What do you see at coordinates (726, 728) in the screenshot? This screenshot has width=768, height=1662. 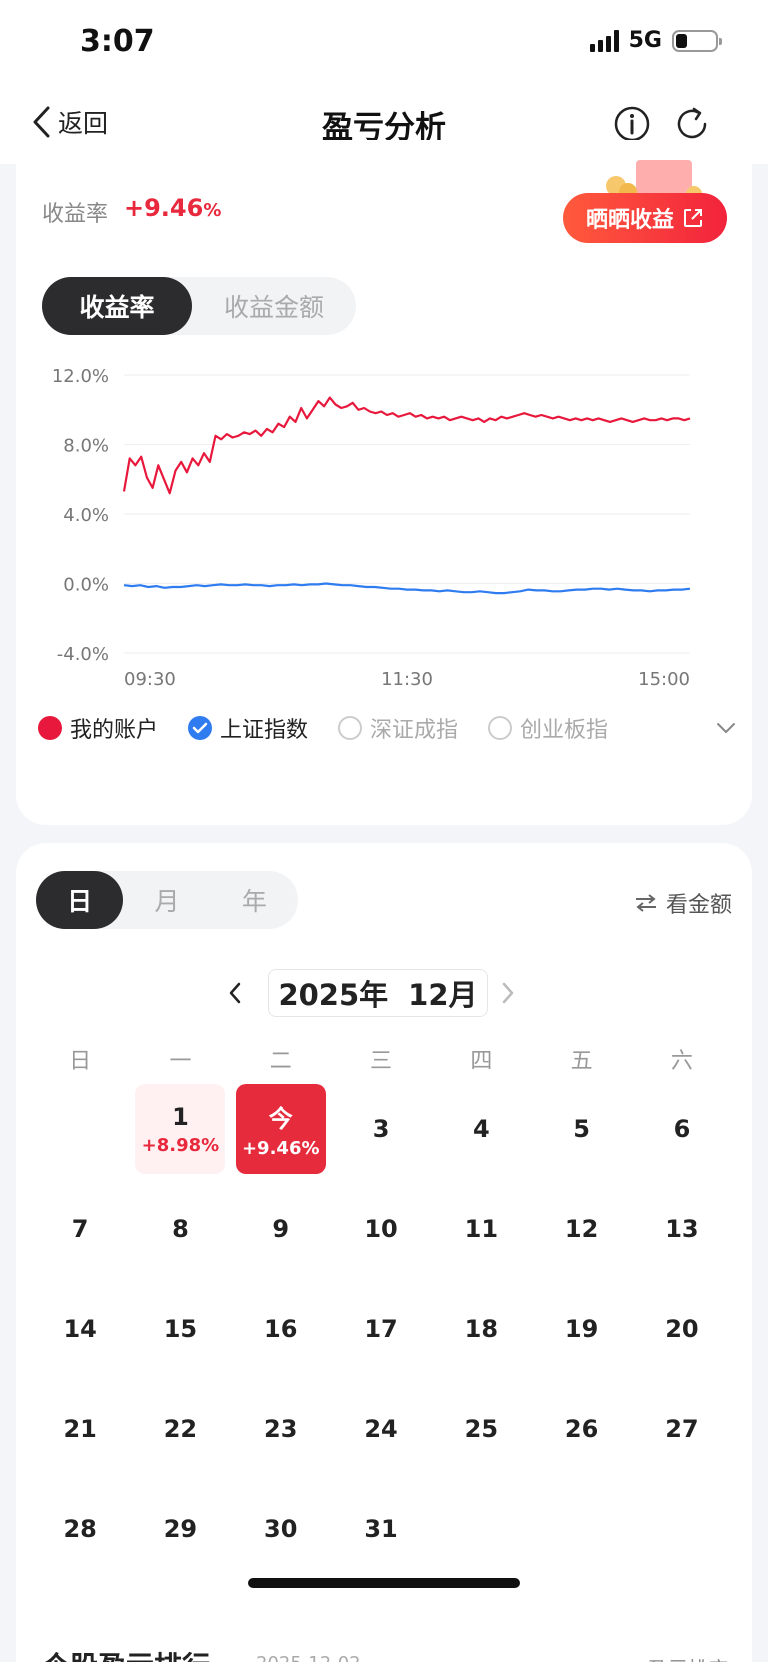 I see `chevron-down-icon` at bounding box center [726, 728].